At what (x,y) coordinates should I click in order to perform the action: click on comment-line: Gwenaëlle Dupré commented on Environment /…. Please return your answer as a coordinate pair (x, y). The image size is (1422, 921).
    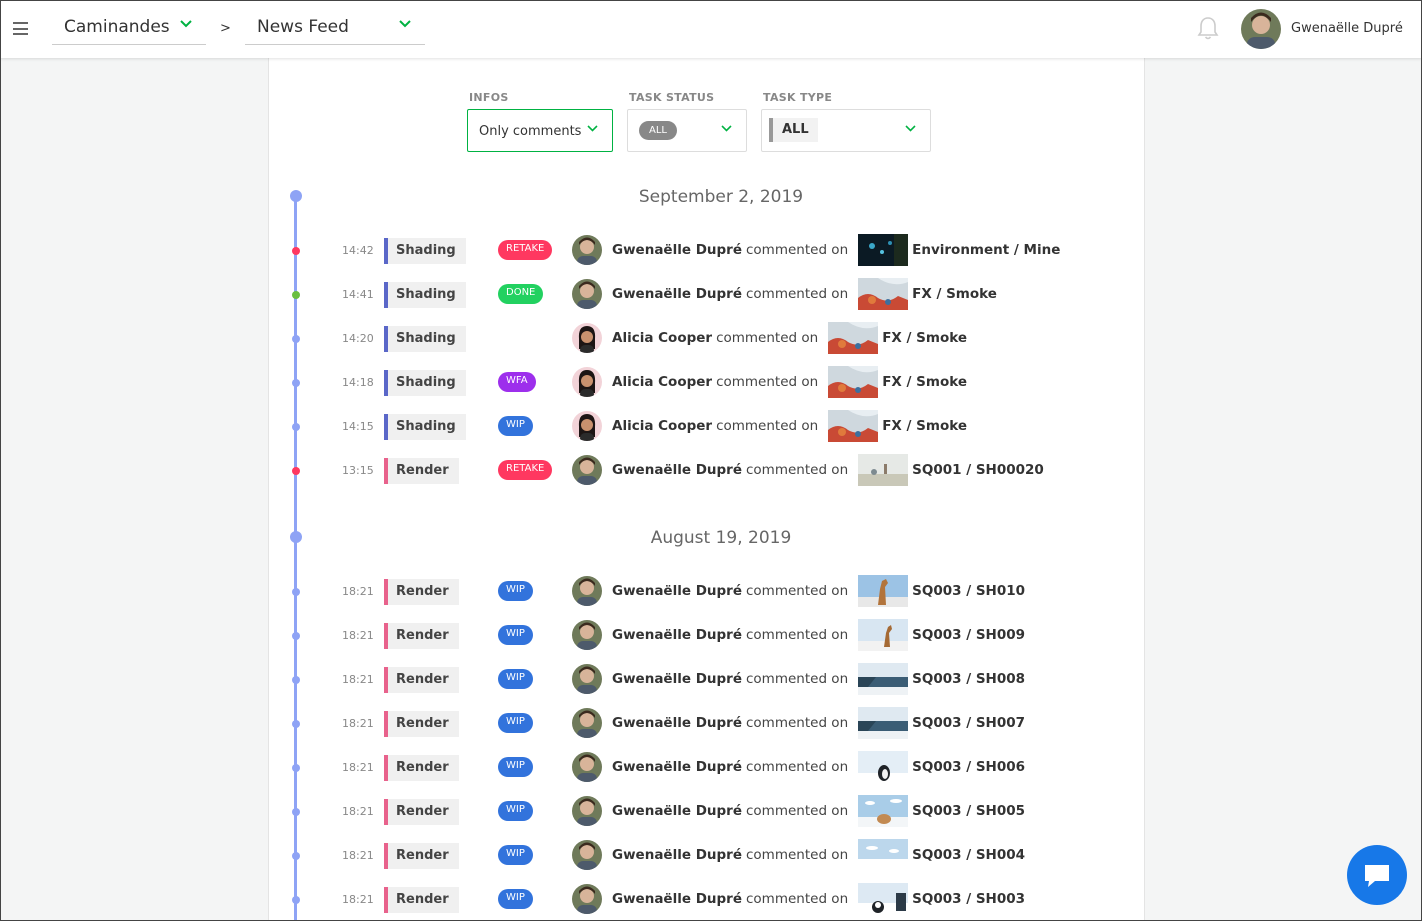
    Looking at the image, I should click on (836, 250).